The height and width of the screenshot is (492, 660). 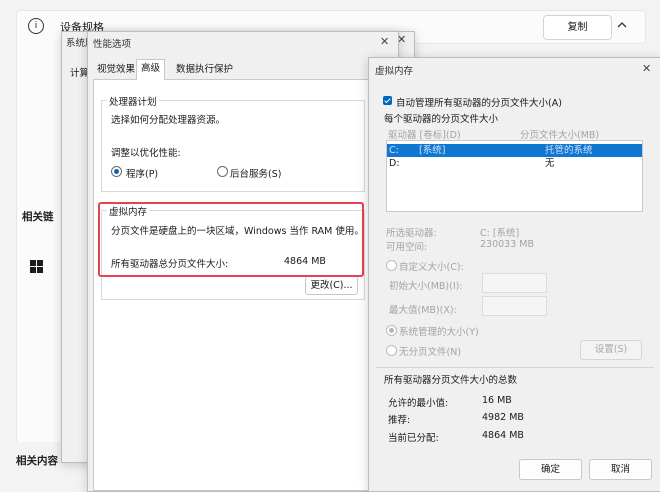 What do you see at coordinates (451, 380) in the screenshot?
I see `totals-title: 所有驱动器分页文件大小的总数` at bounding box center [451, 380].